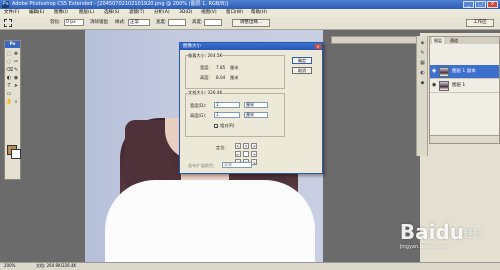  What do you see at coordinates (16, 54) in the screenshot?
I see `move-icon: ✥` at bounding box center [16, 54].